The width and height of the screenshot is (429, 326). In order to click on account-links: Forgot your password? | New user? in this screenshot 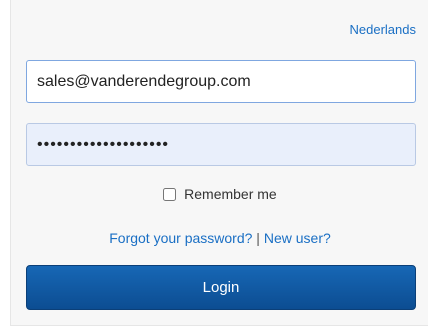, I will do `click(220, 238)`.